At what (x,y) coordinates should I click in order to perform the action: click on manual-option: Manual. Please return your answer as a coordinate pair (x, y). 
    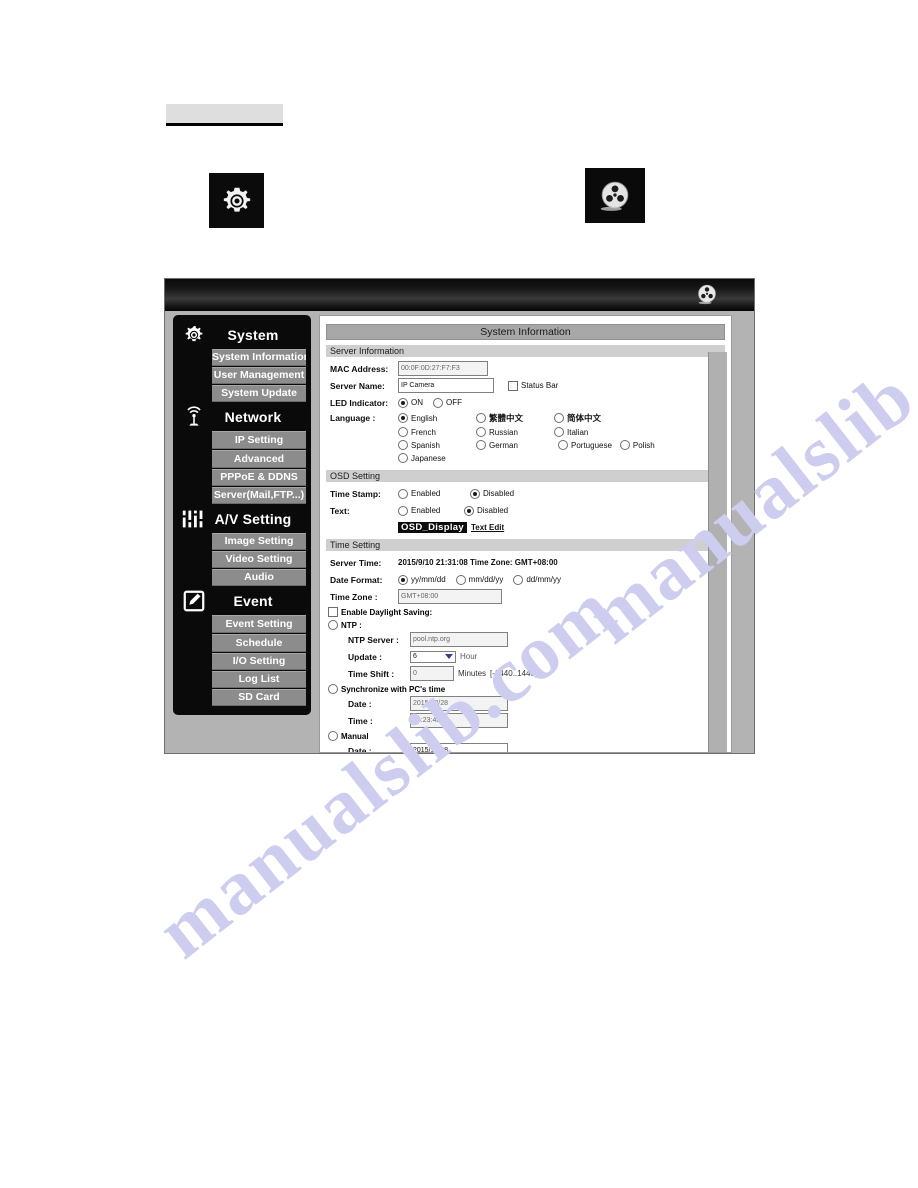
    Looking at the image, I should click on (525, 736).